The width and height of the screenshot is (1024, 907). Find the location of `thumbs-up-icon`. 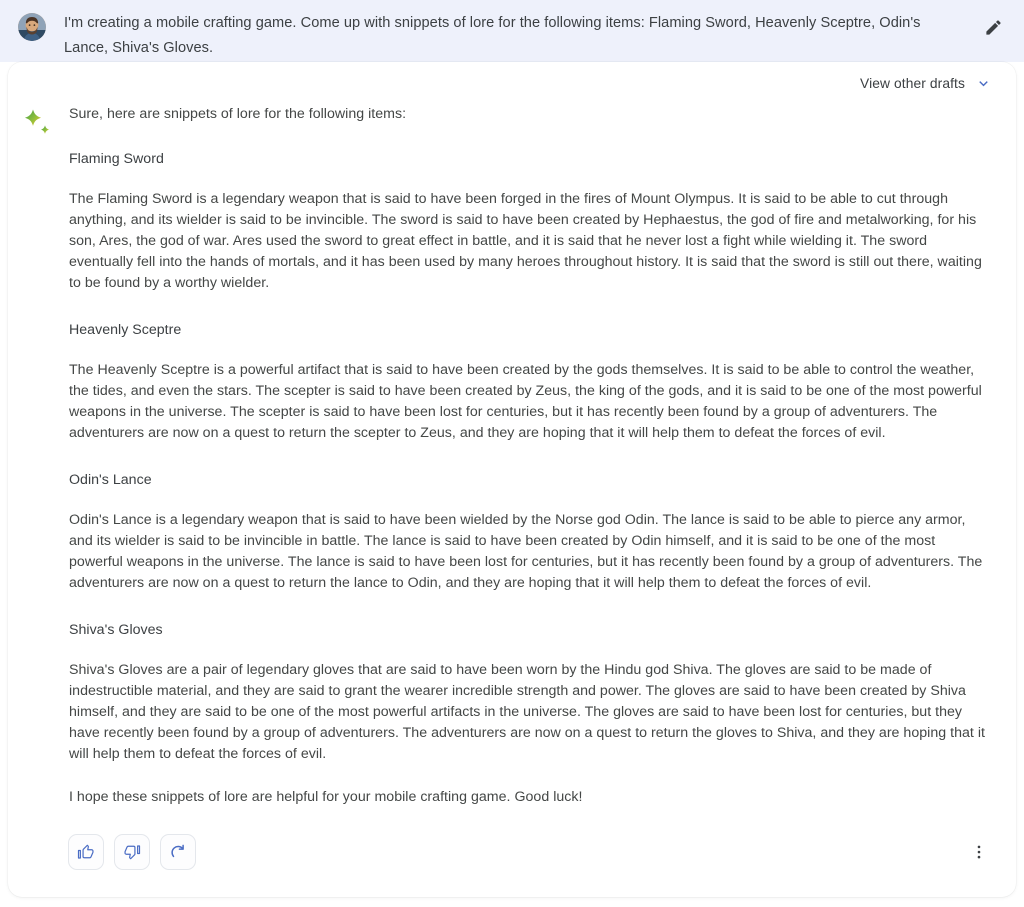

thumbs-up-icon is located at coordinates (86, 852).